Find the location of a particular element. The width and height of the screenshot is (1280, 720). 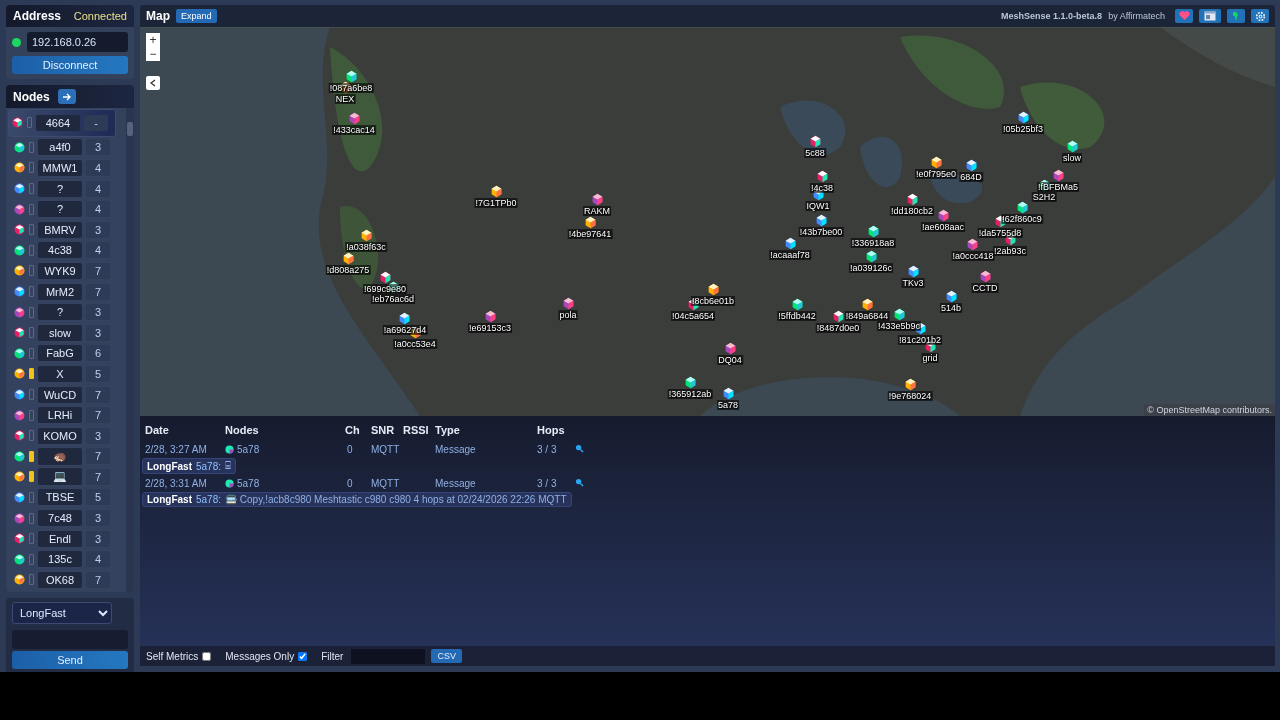

gear-icon is located at coordinates (1260, 16).